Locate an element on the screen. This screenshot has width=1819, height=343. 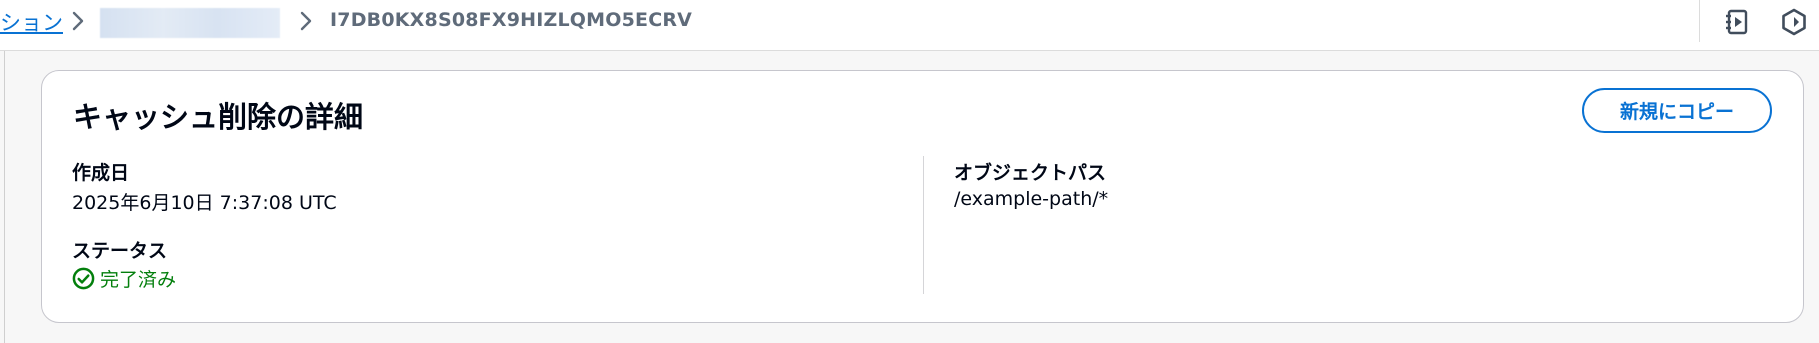
settings-hex-icon is located at coordinates (1794, 22).